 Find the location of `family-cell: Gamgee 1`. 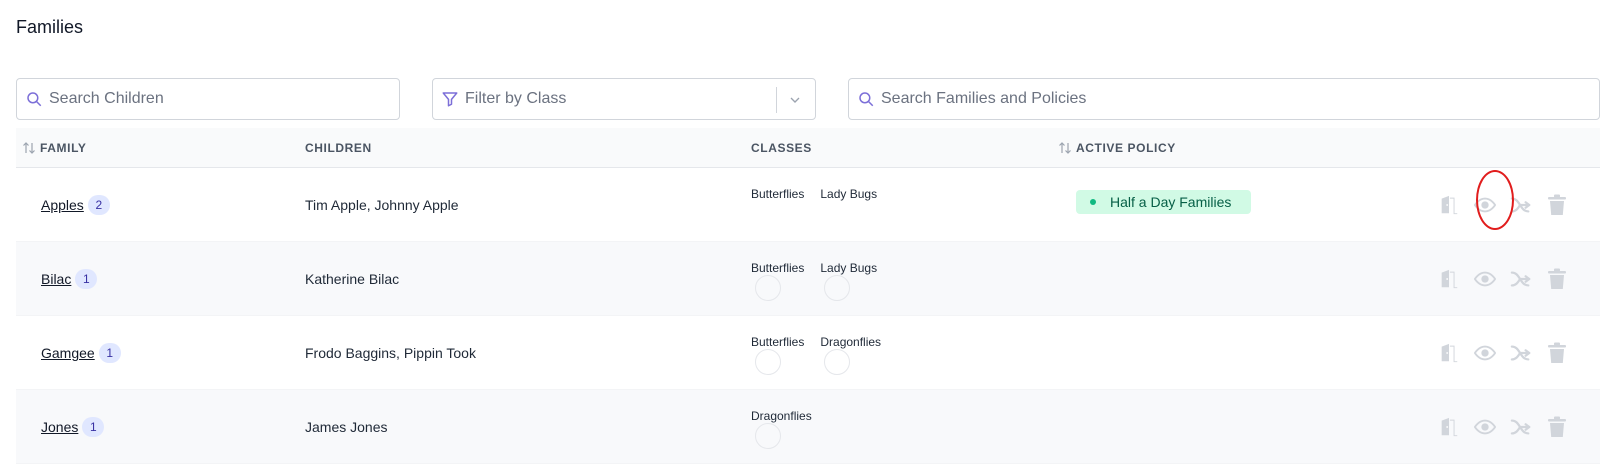

family-cell: Gamgee 1 is located at coordinates (81, 353).